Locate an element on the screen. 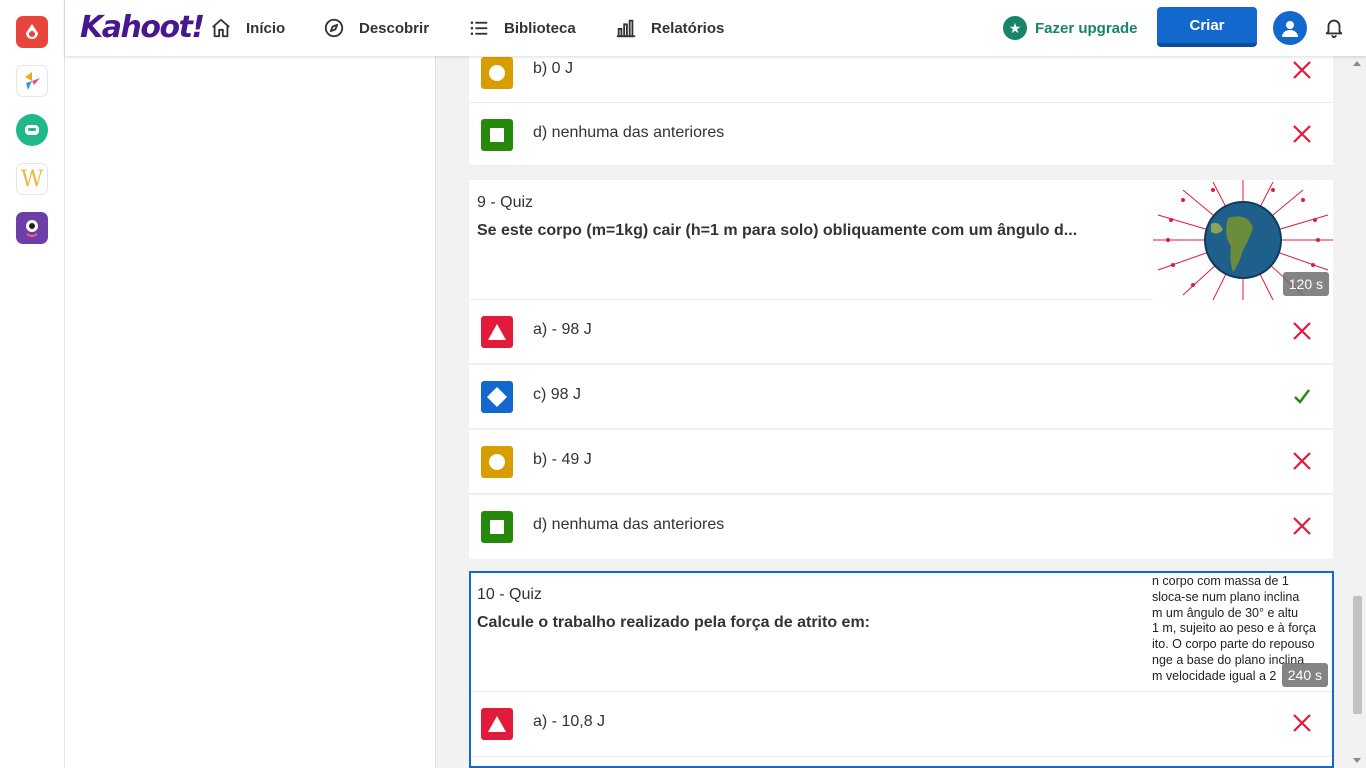  scroll-up-arrow-icon is located at coordinates (1357, 63).